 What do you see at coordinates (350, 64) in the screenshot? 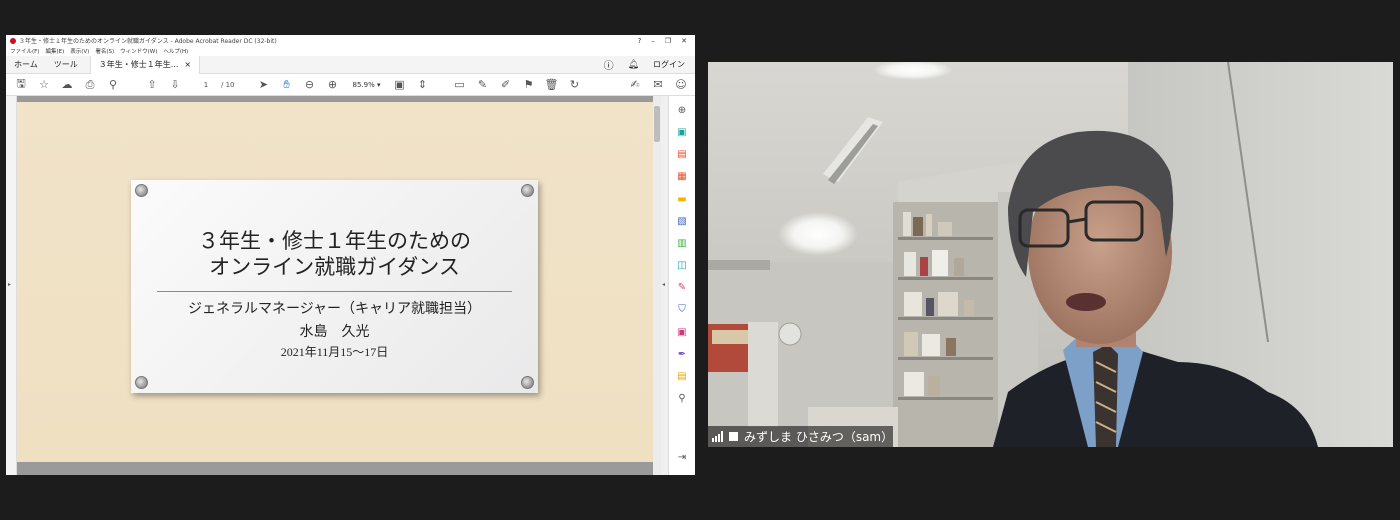
I see `tab-bar: ホーム ツール ３年生・修士１年生... × ⓘ 🔔︎ ログイン` at bounding box center [350, 64].